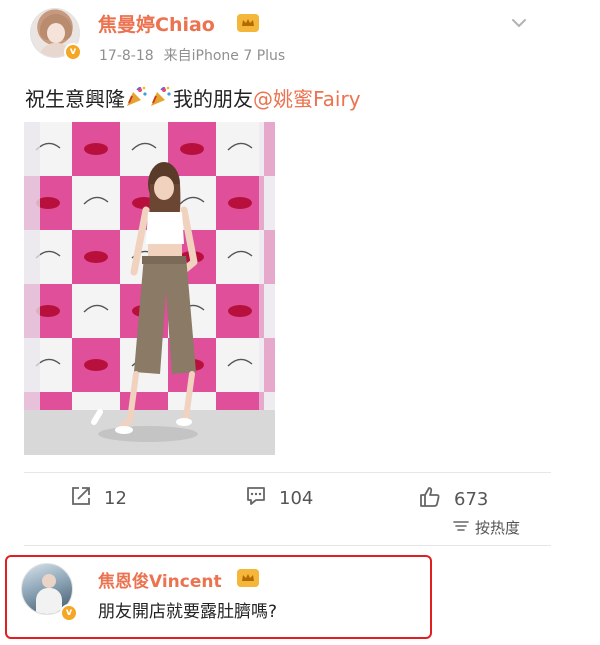  I want to click on sort-icon, so click(461, 528).